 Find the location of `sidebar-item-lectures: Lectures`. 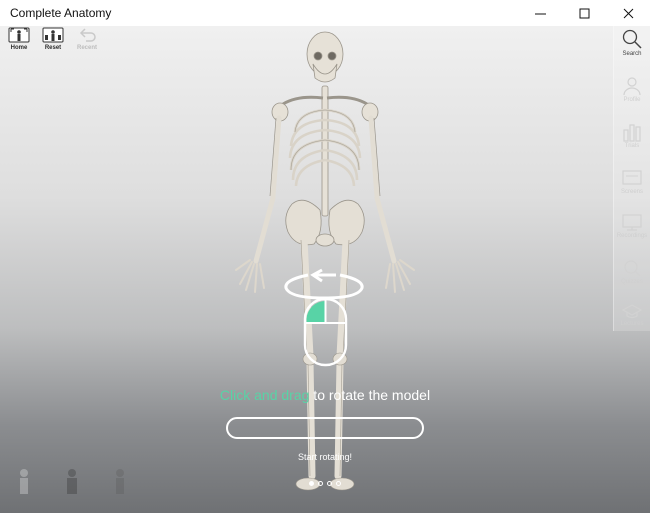

sidebar-item-lectures: Lectures is located at coordinates (632, 314).